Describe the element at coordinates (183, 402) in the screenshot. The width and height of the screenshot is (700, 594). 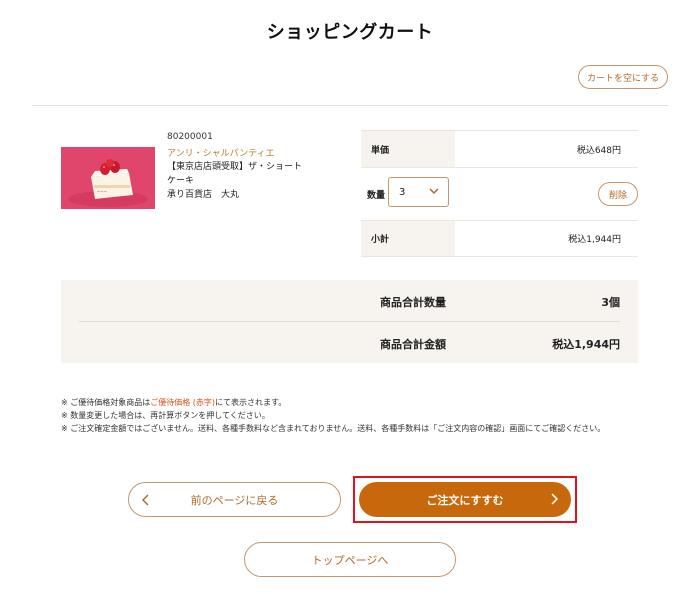
I see `note-1-highlight: ご優待価格 (赤字)` at that location.